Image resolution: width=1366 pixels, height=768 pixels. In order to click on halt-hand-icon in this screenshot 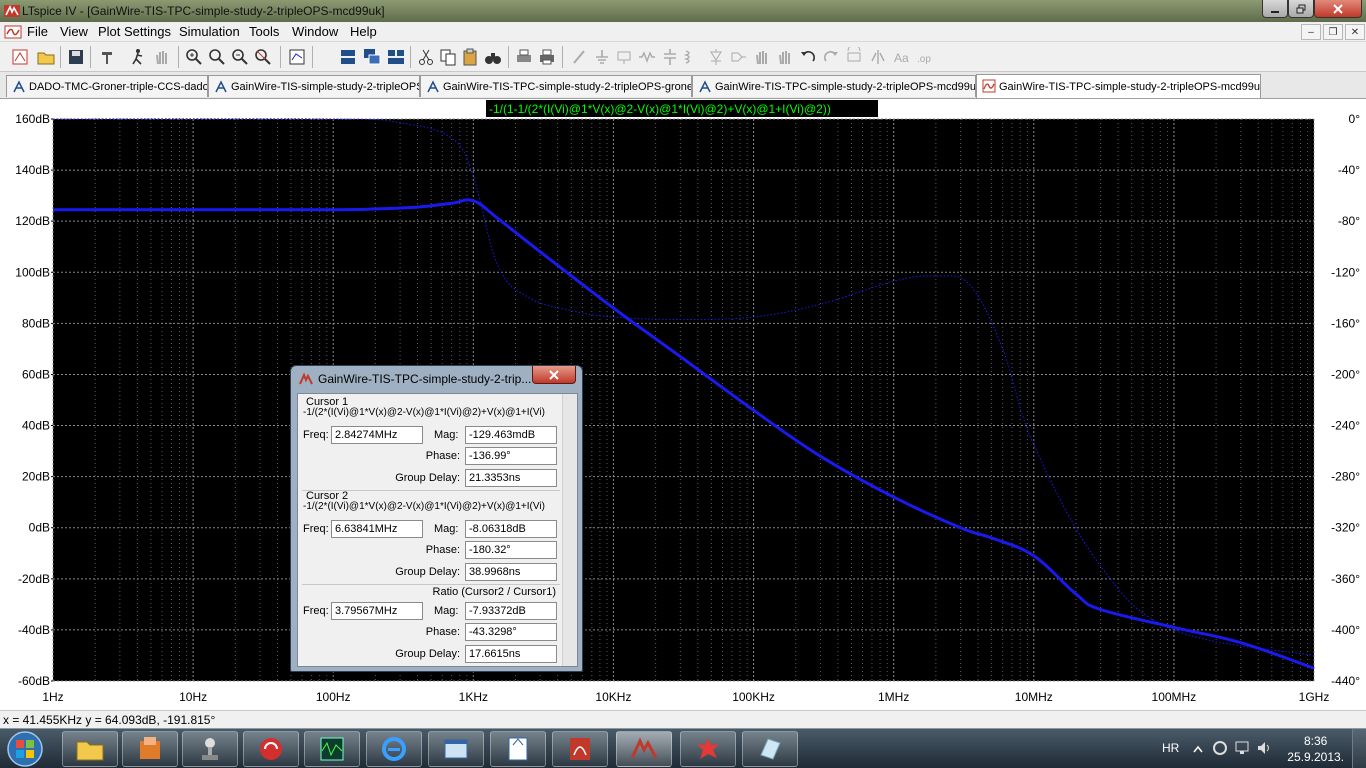, I will do `click(162, 57)`.